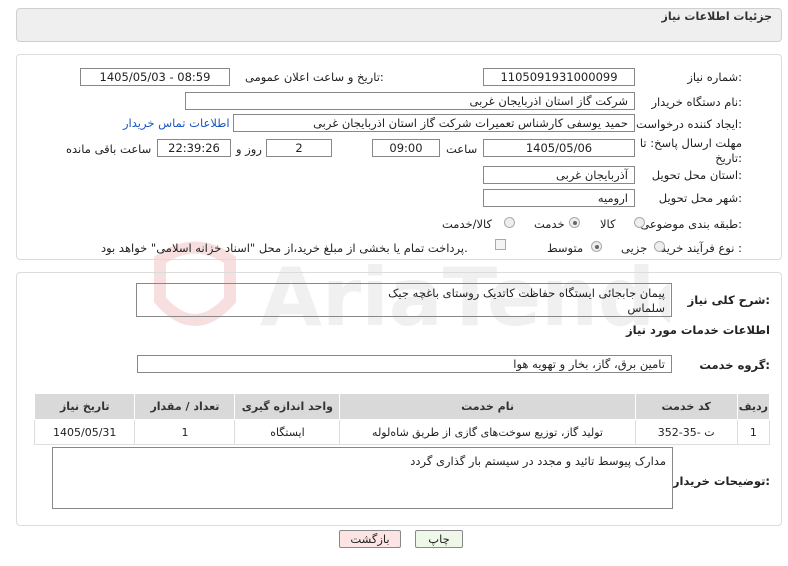 The image size is (788, 566). I want to click on col-header-unit: واحد اندازه گیری, so click(287, 406).